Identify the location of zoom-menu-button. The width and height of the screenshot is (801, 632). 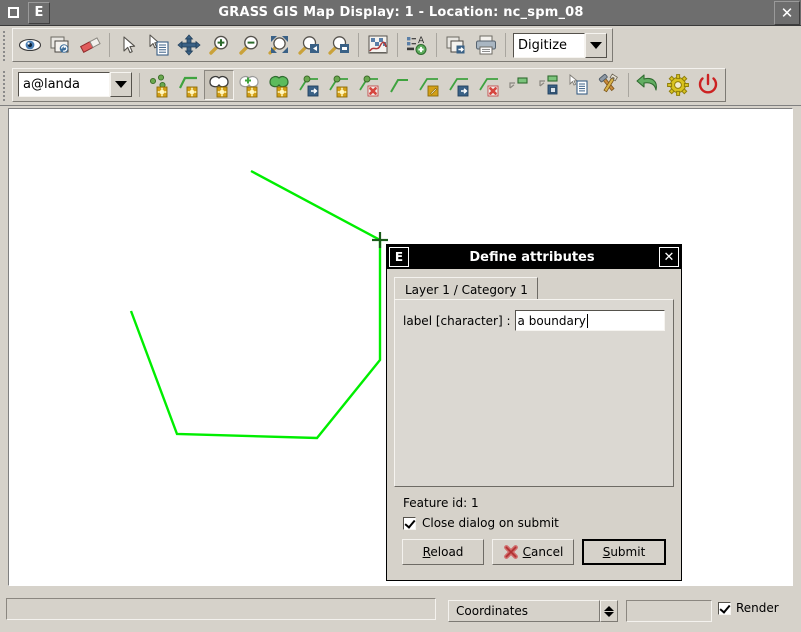
(339, 45).